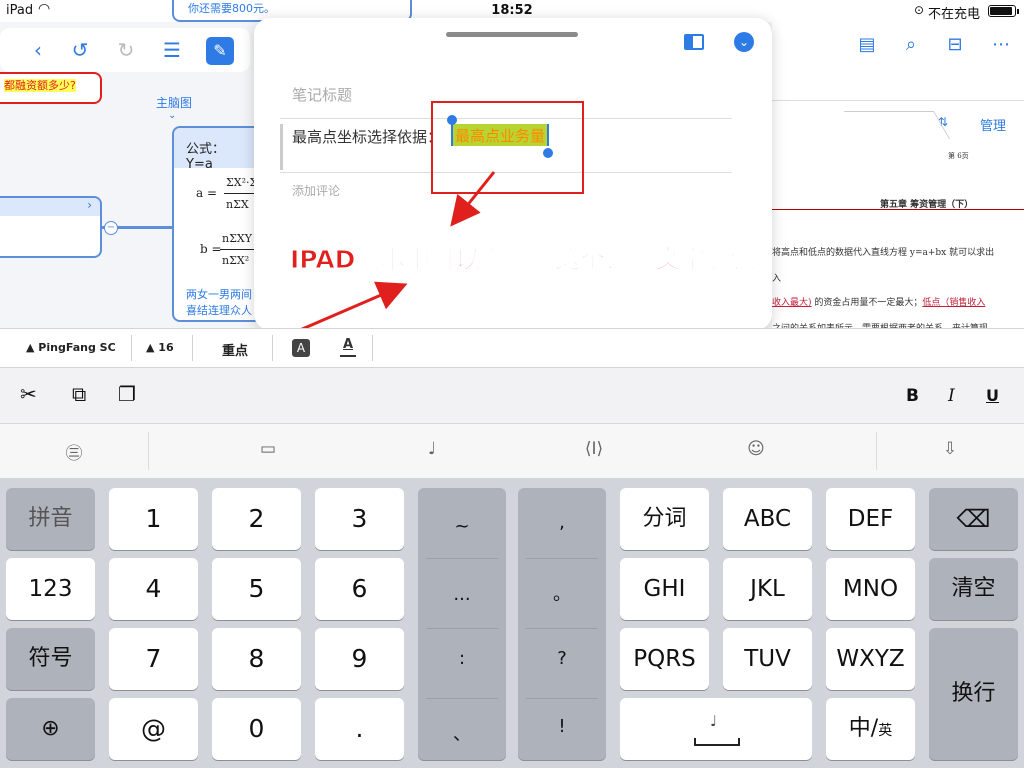 The width and height of the screenshot is (1024, 768). I want to click on symbol-key: 符号, so click(50, 659).